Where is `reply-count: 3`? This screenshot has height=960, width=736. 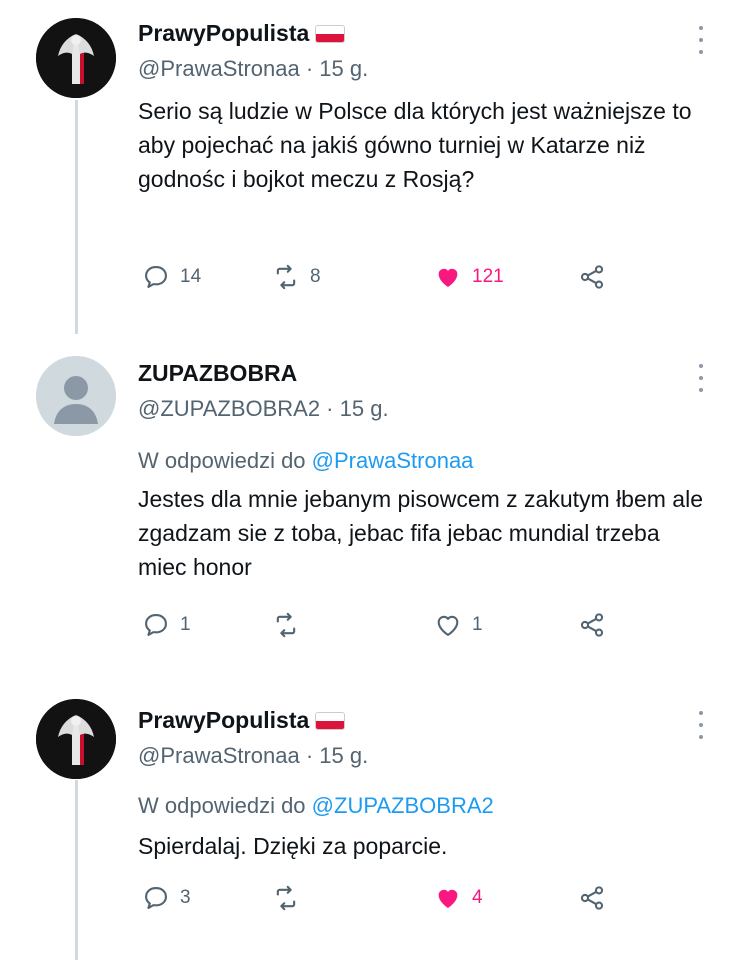 reply-count: 3 is located at coordinates (185, 897).